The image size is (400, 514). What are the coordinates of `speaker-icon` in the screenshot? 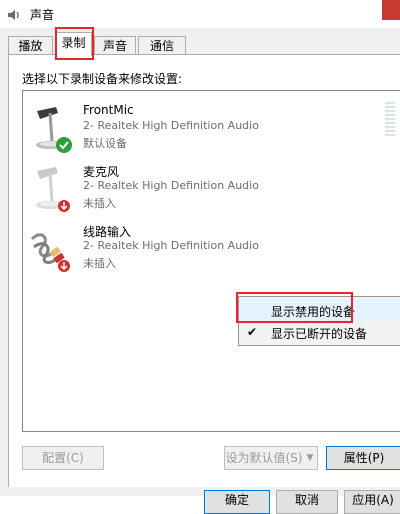 It's located at (13, 15).